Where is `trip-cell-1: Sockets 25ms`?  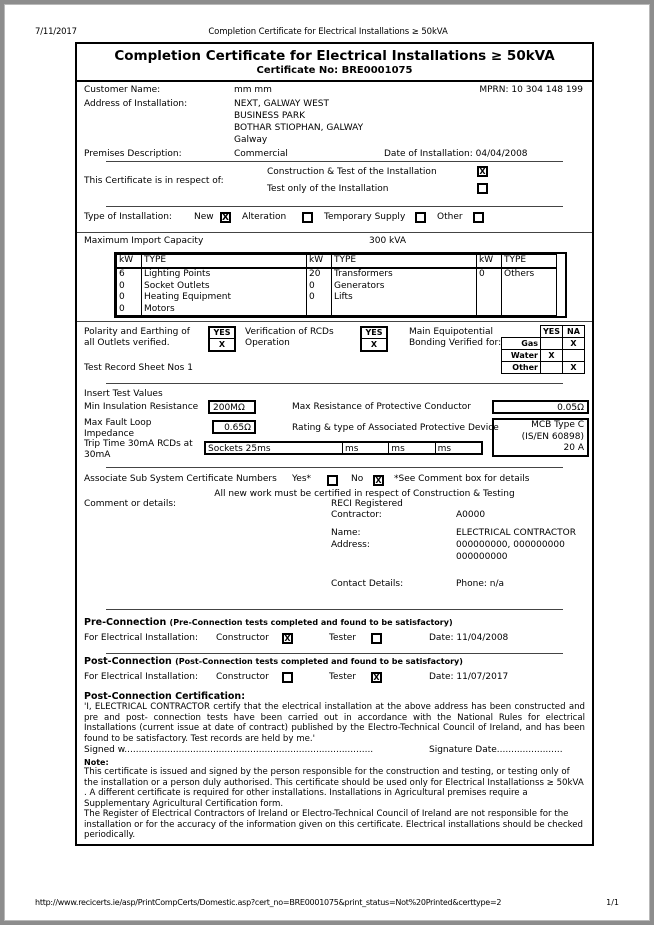
trip-cell-1: Sockets 25ms is located at coordinates (274, 448).